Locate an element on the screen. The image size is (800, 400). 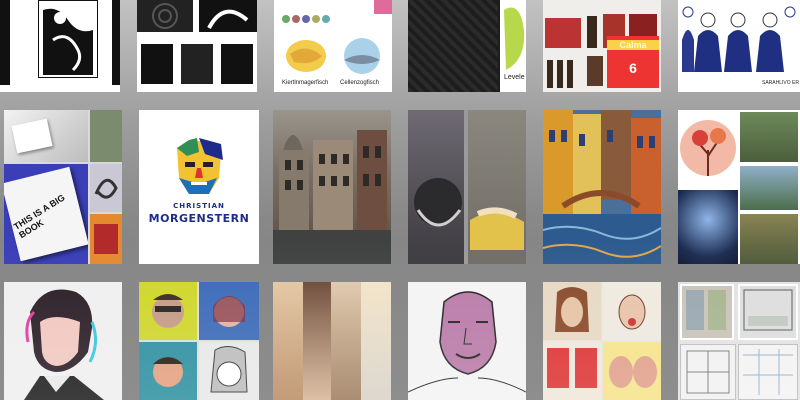
tile-pattern-branding: Levele is located at coordinates (467, 46).